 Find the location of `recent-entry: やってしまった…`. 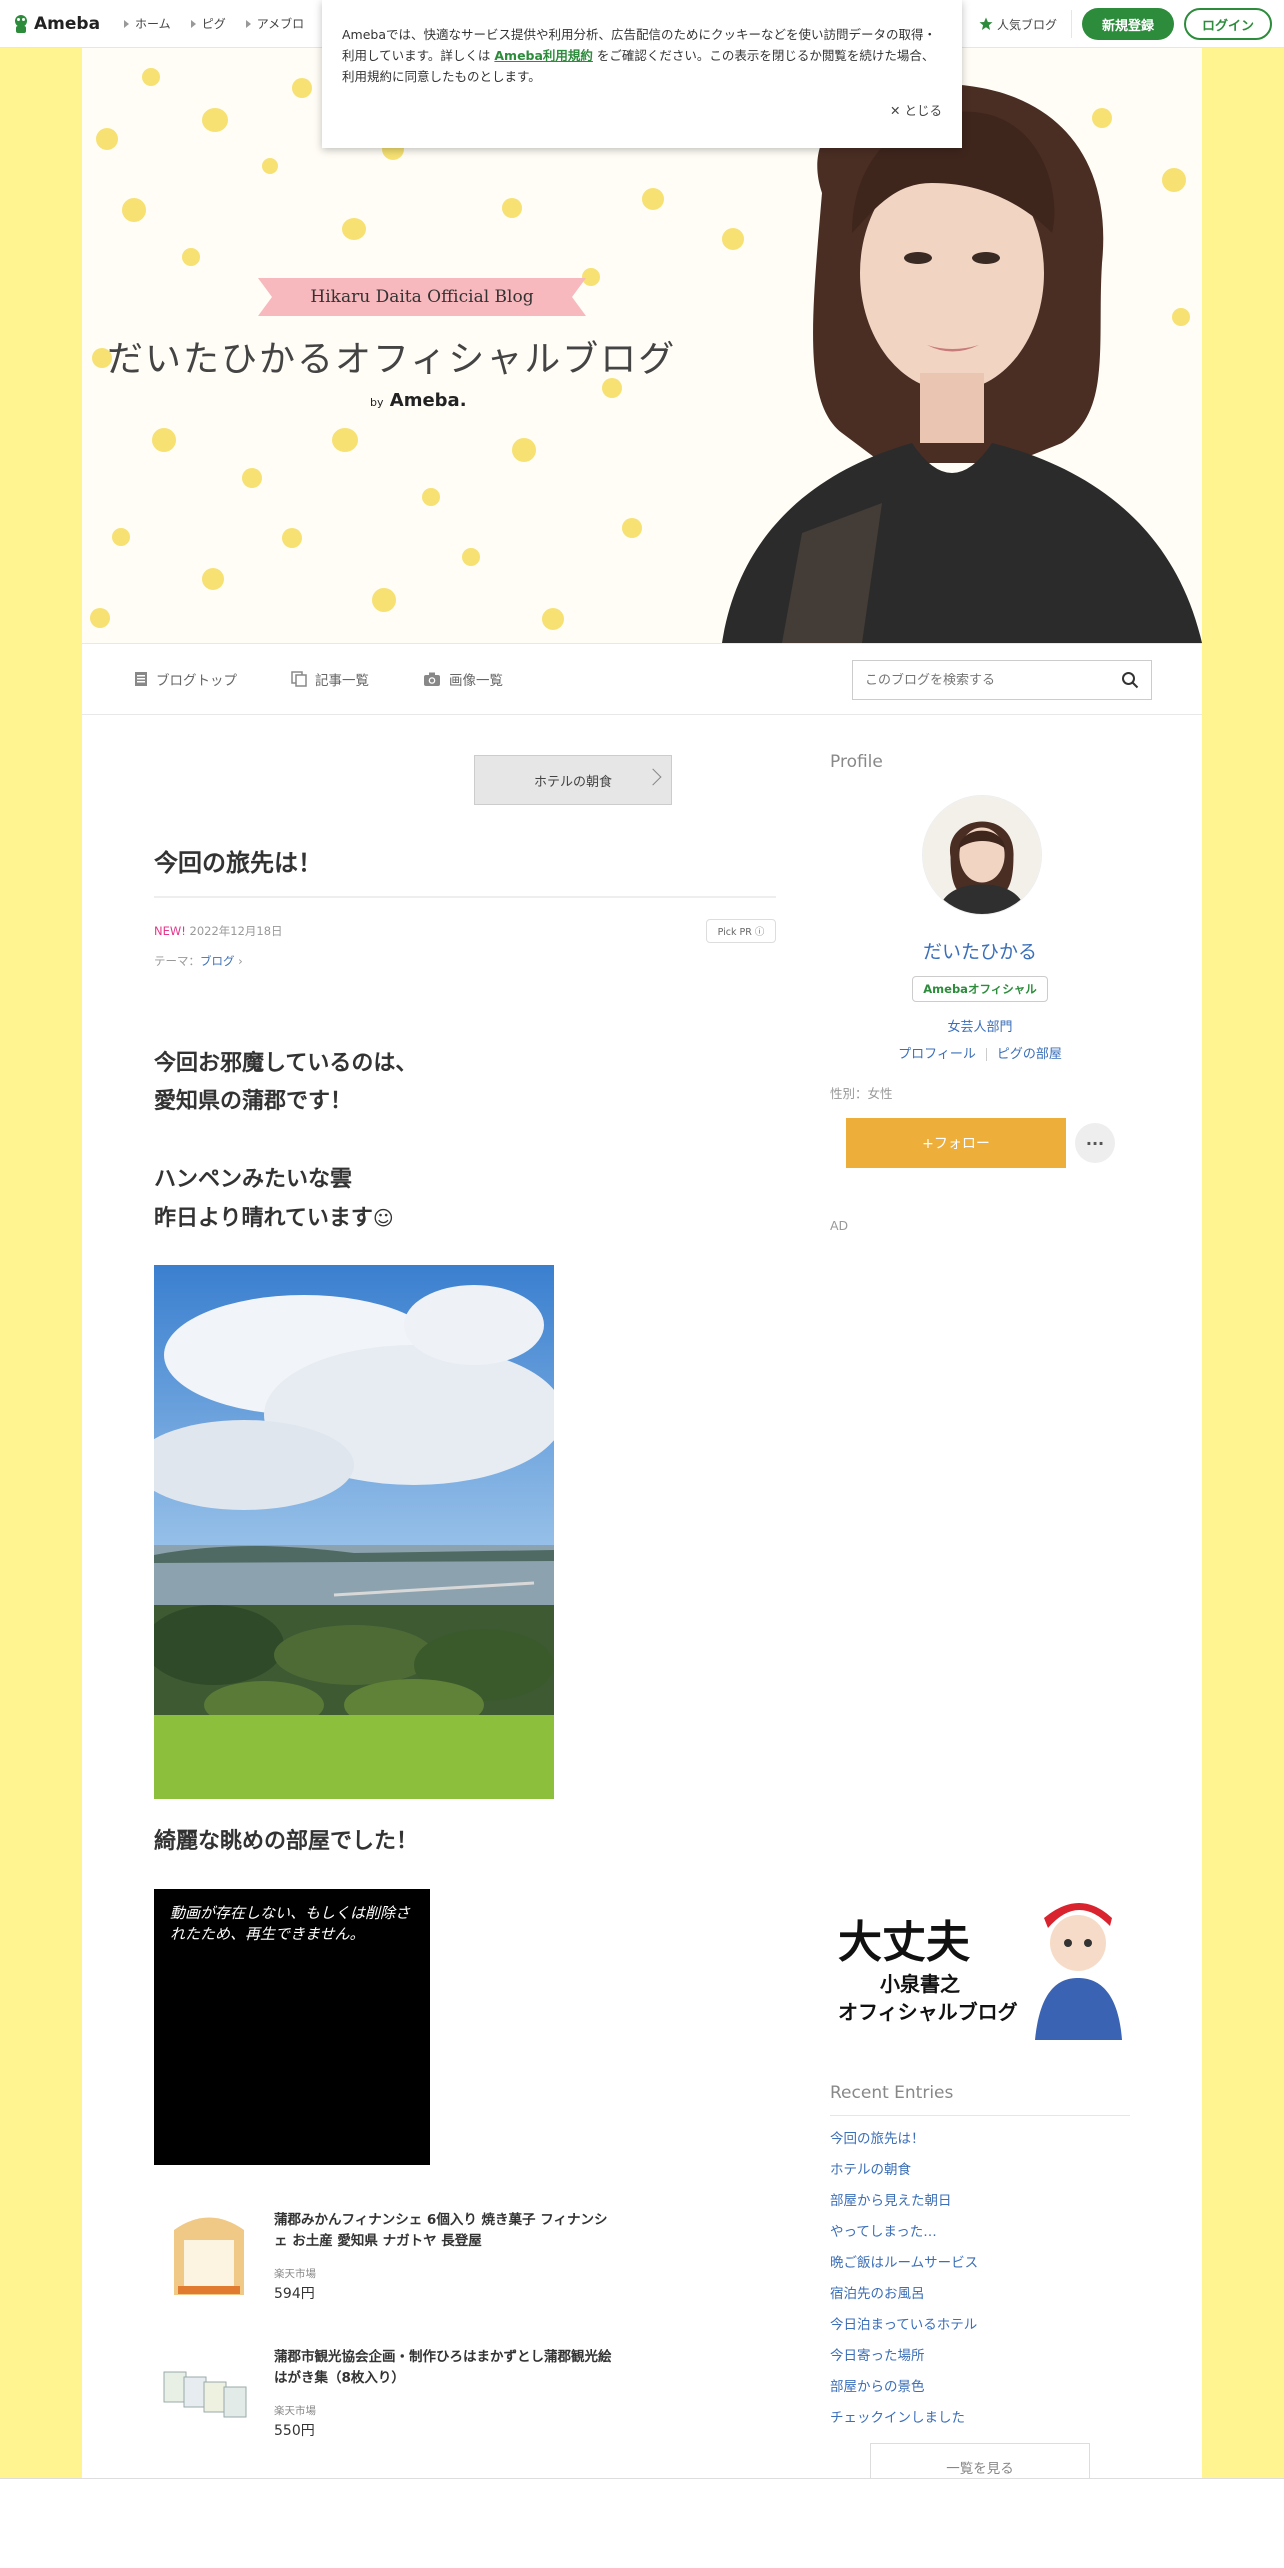

recent-entry: やってしまった… is located at coordinates (904, 2235).